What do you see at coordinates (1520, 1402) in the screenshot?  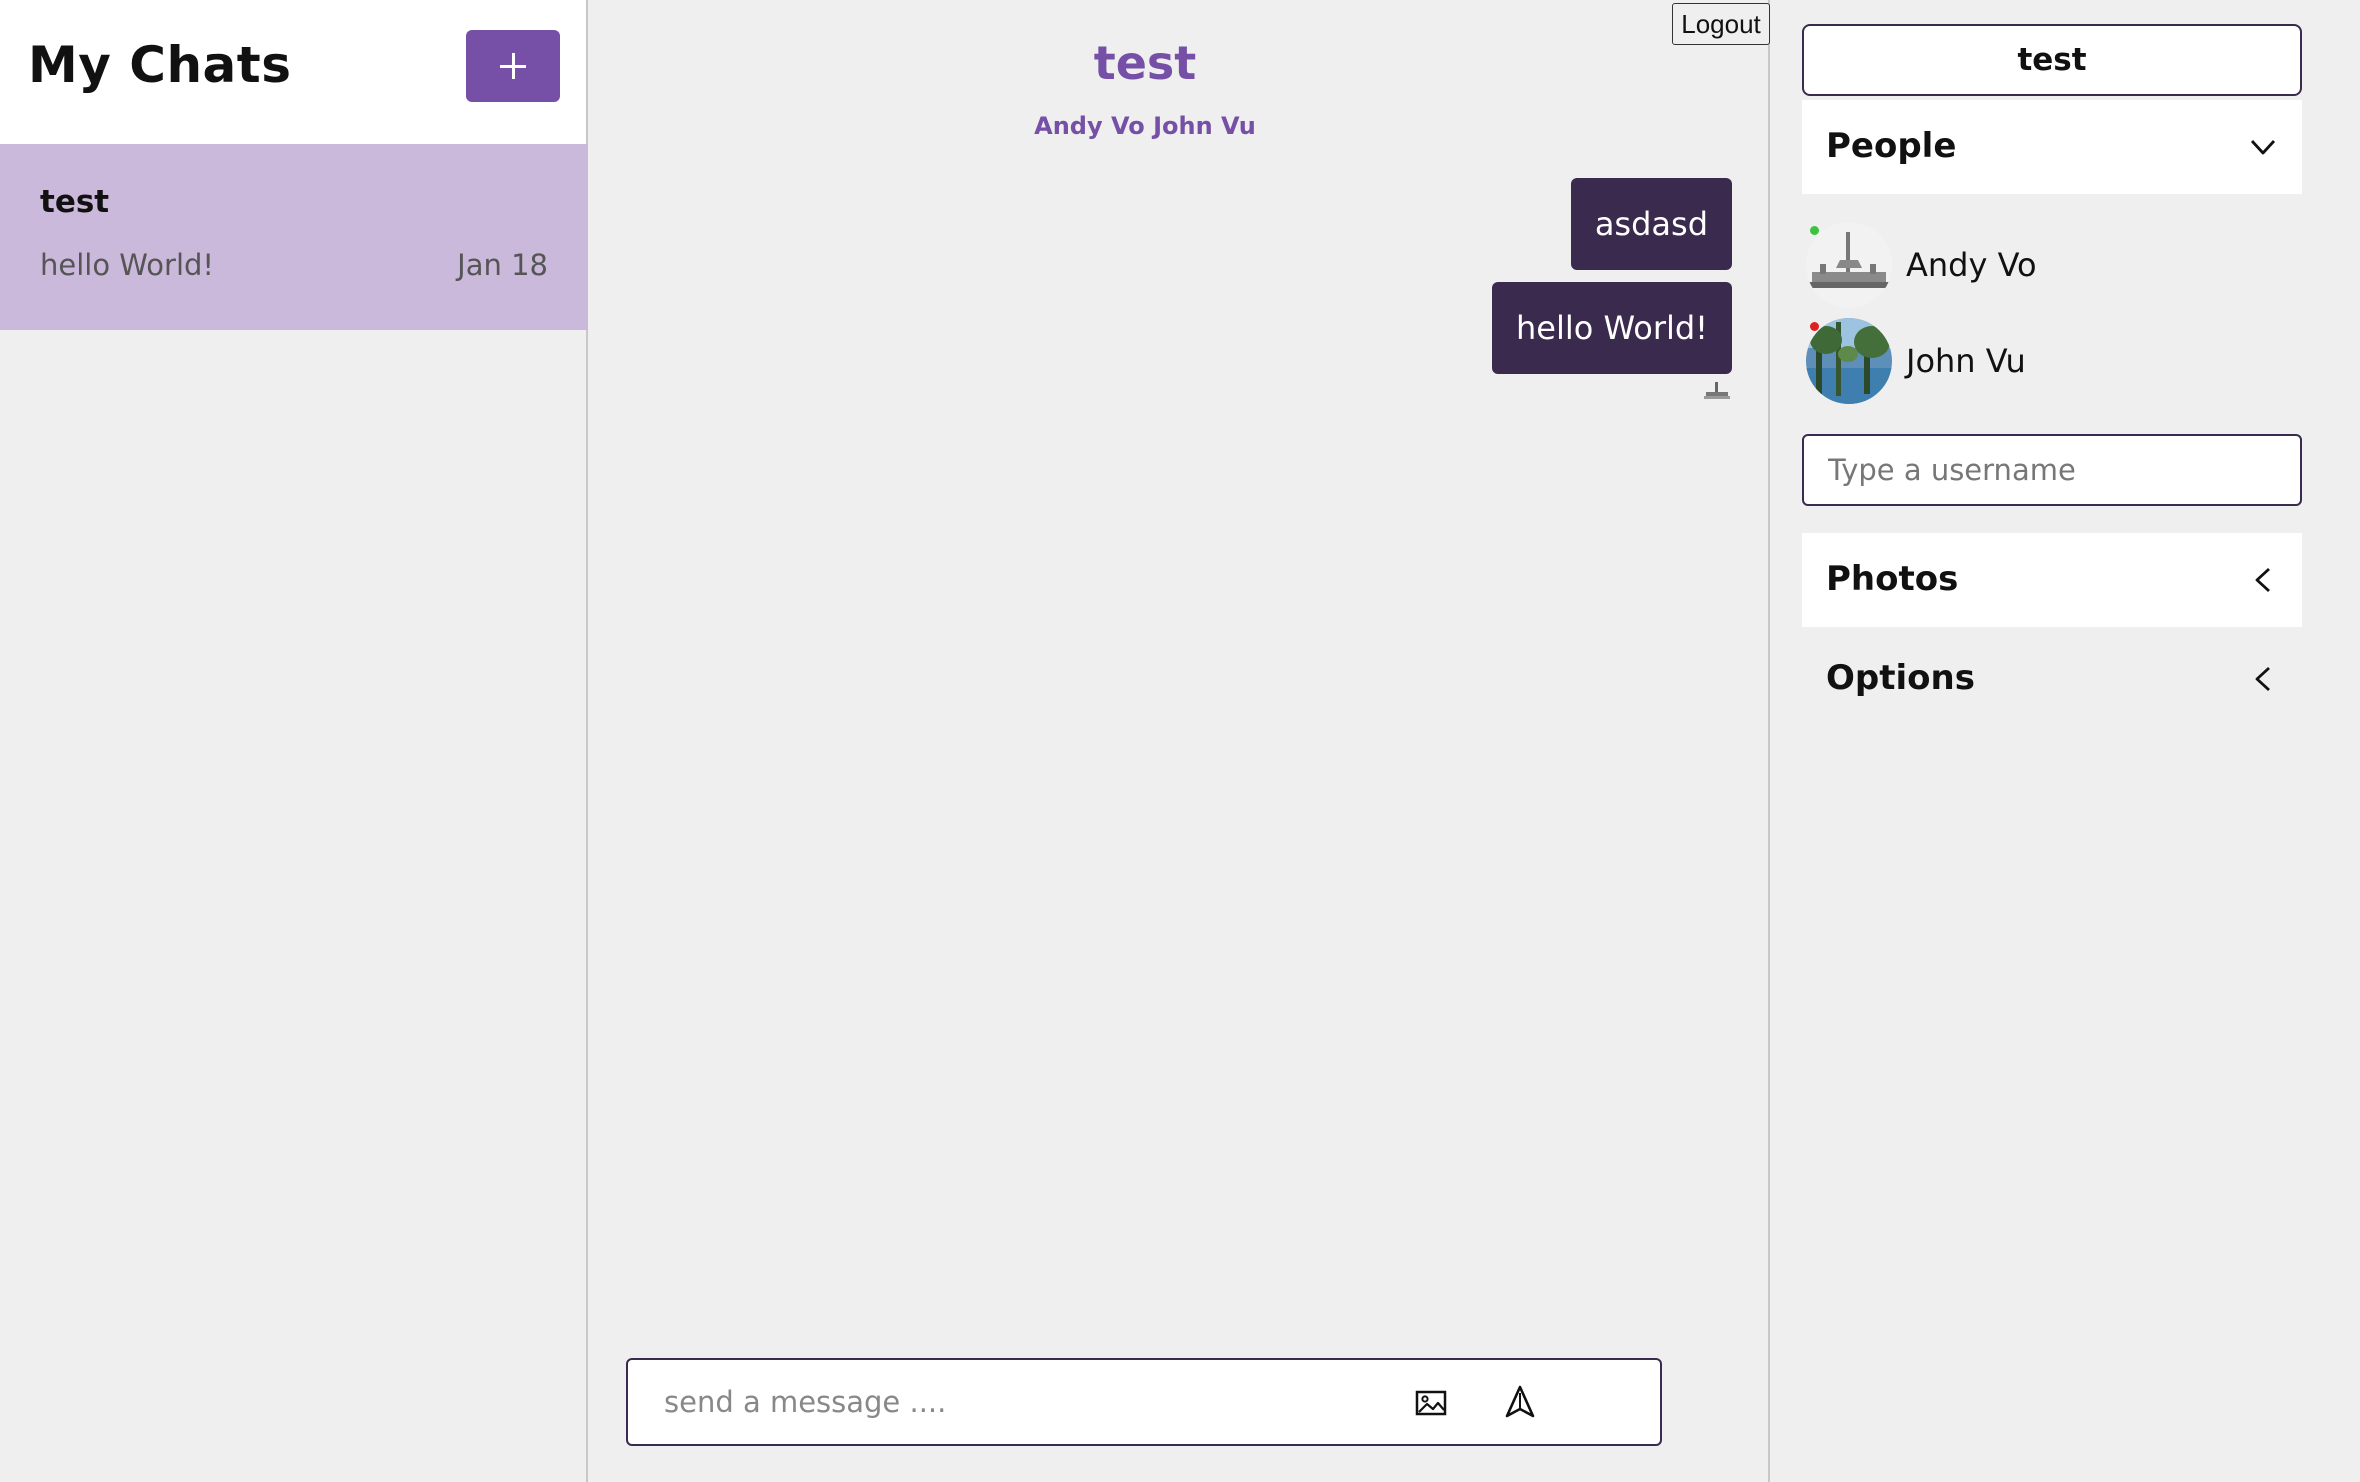 I see `send-icon` at bounding box center [1520, 1402].